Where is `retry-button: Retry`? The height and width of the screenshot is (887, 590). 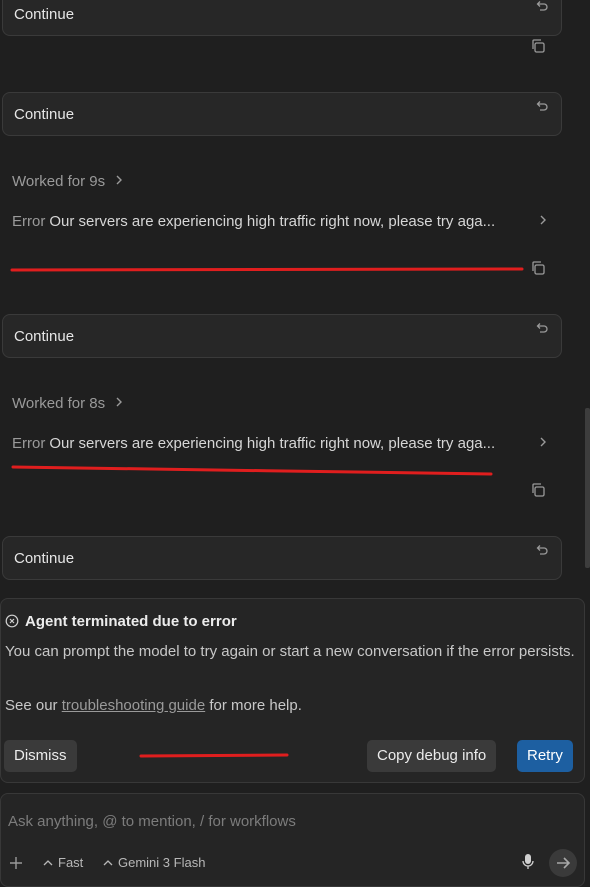
retry-button: Retry is located at coordinates (545, 756).